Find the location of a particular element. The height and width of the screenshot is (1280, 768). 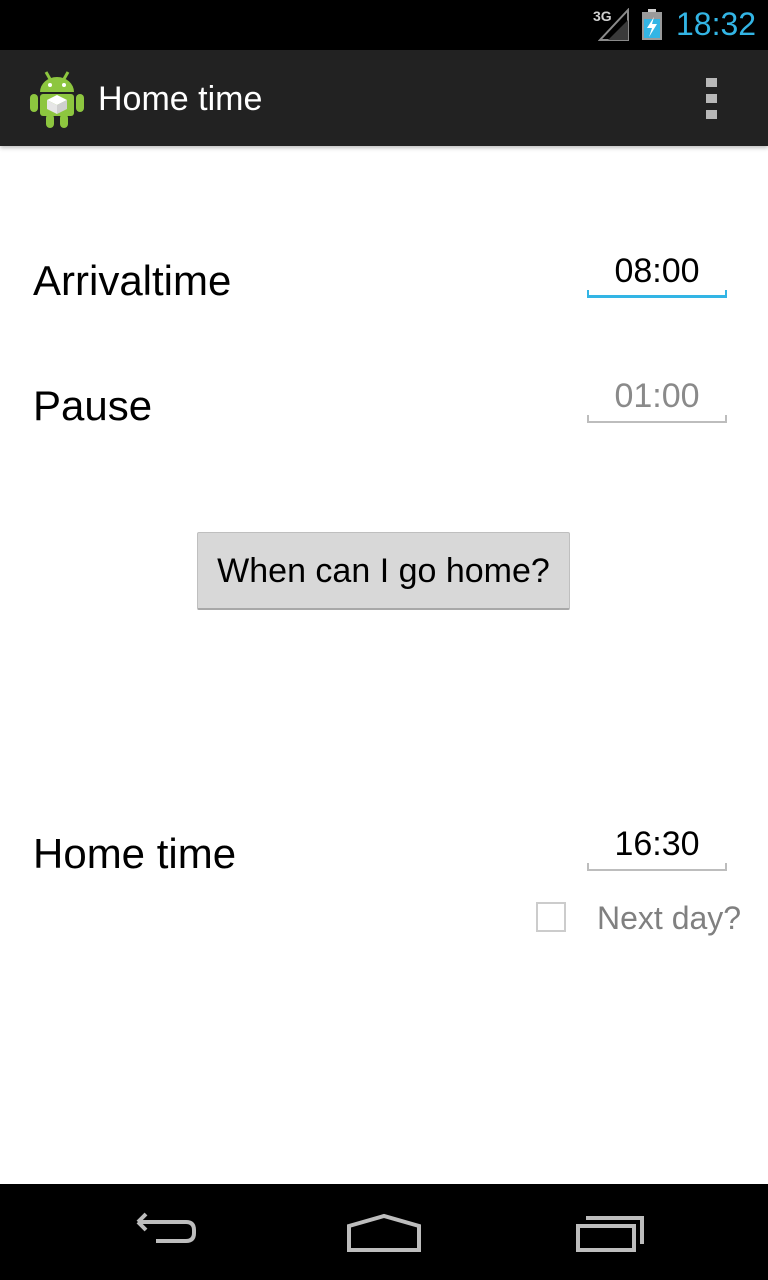

next-day-label: Next day? is located at coordinates (669, 918).